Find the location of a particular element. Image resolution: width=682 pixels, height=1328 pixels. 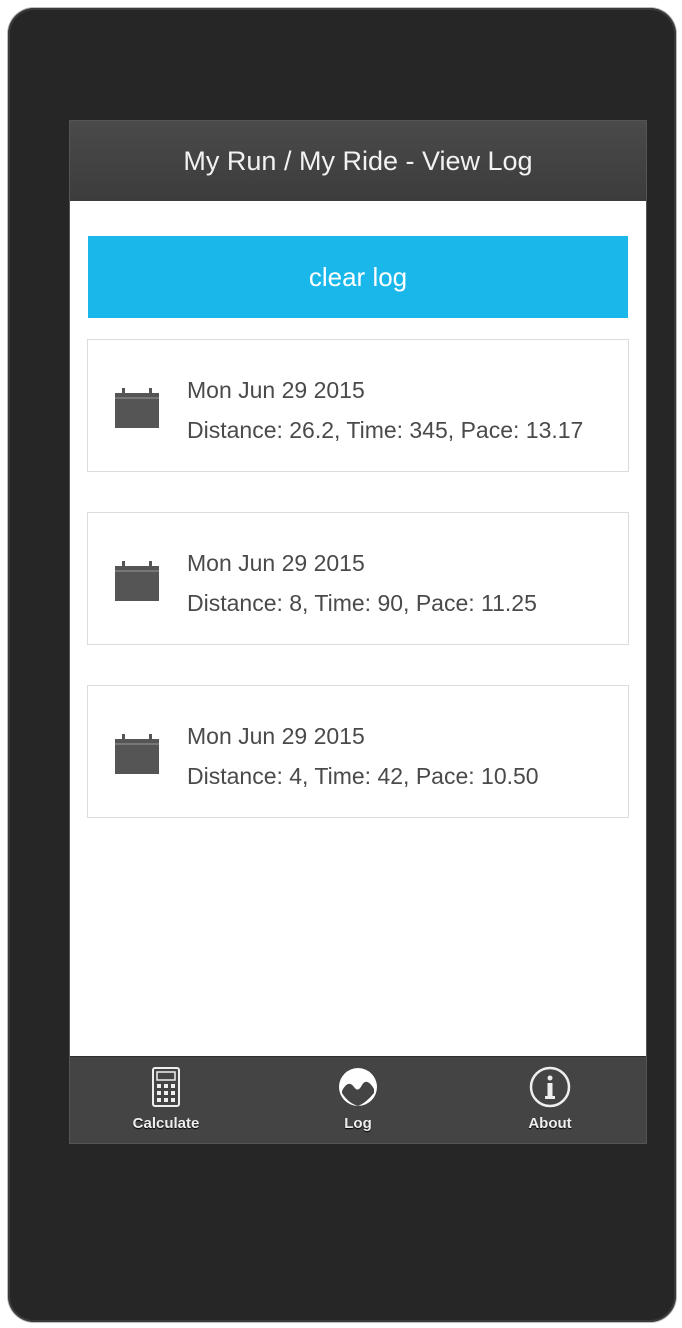

calculator-icon is located at coordinates (166, 1087).